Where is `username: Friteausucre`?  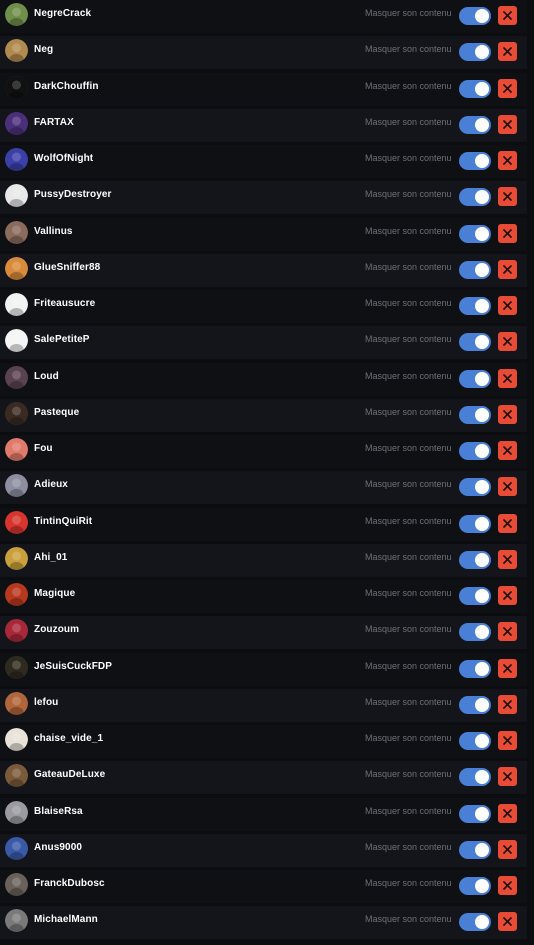 username: Friteausucre is located at coordinates (65, 303).